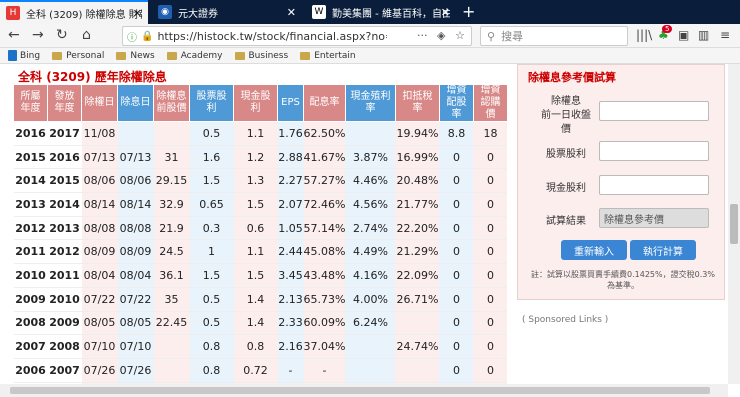 The width and height of the screenshot is (740, 397). I want to click on table-row: 2016 2017 11/08 0.5 1.1 1.76 62.50% 19.94% 8.8 18, so click(260, 133).